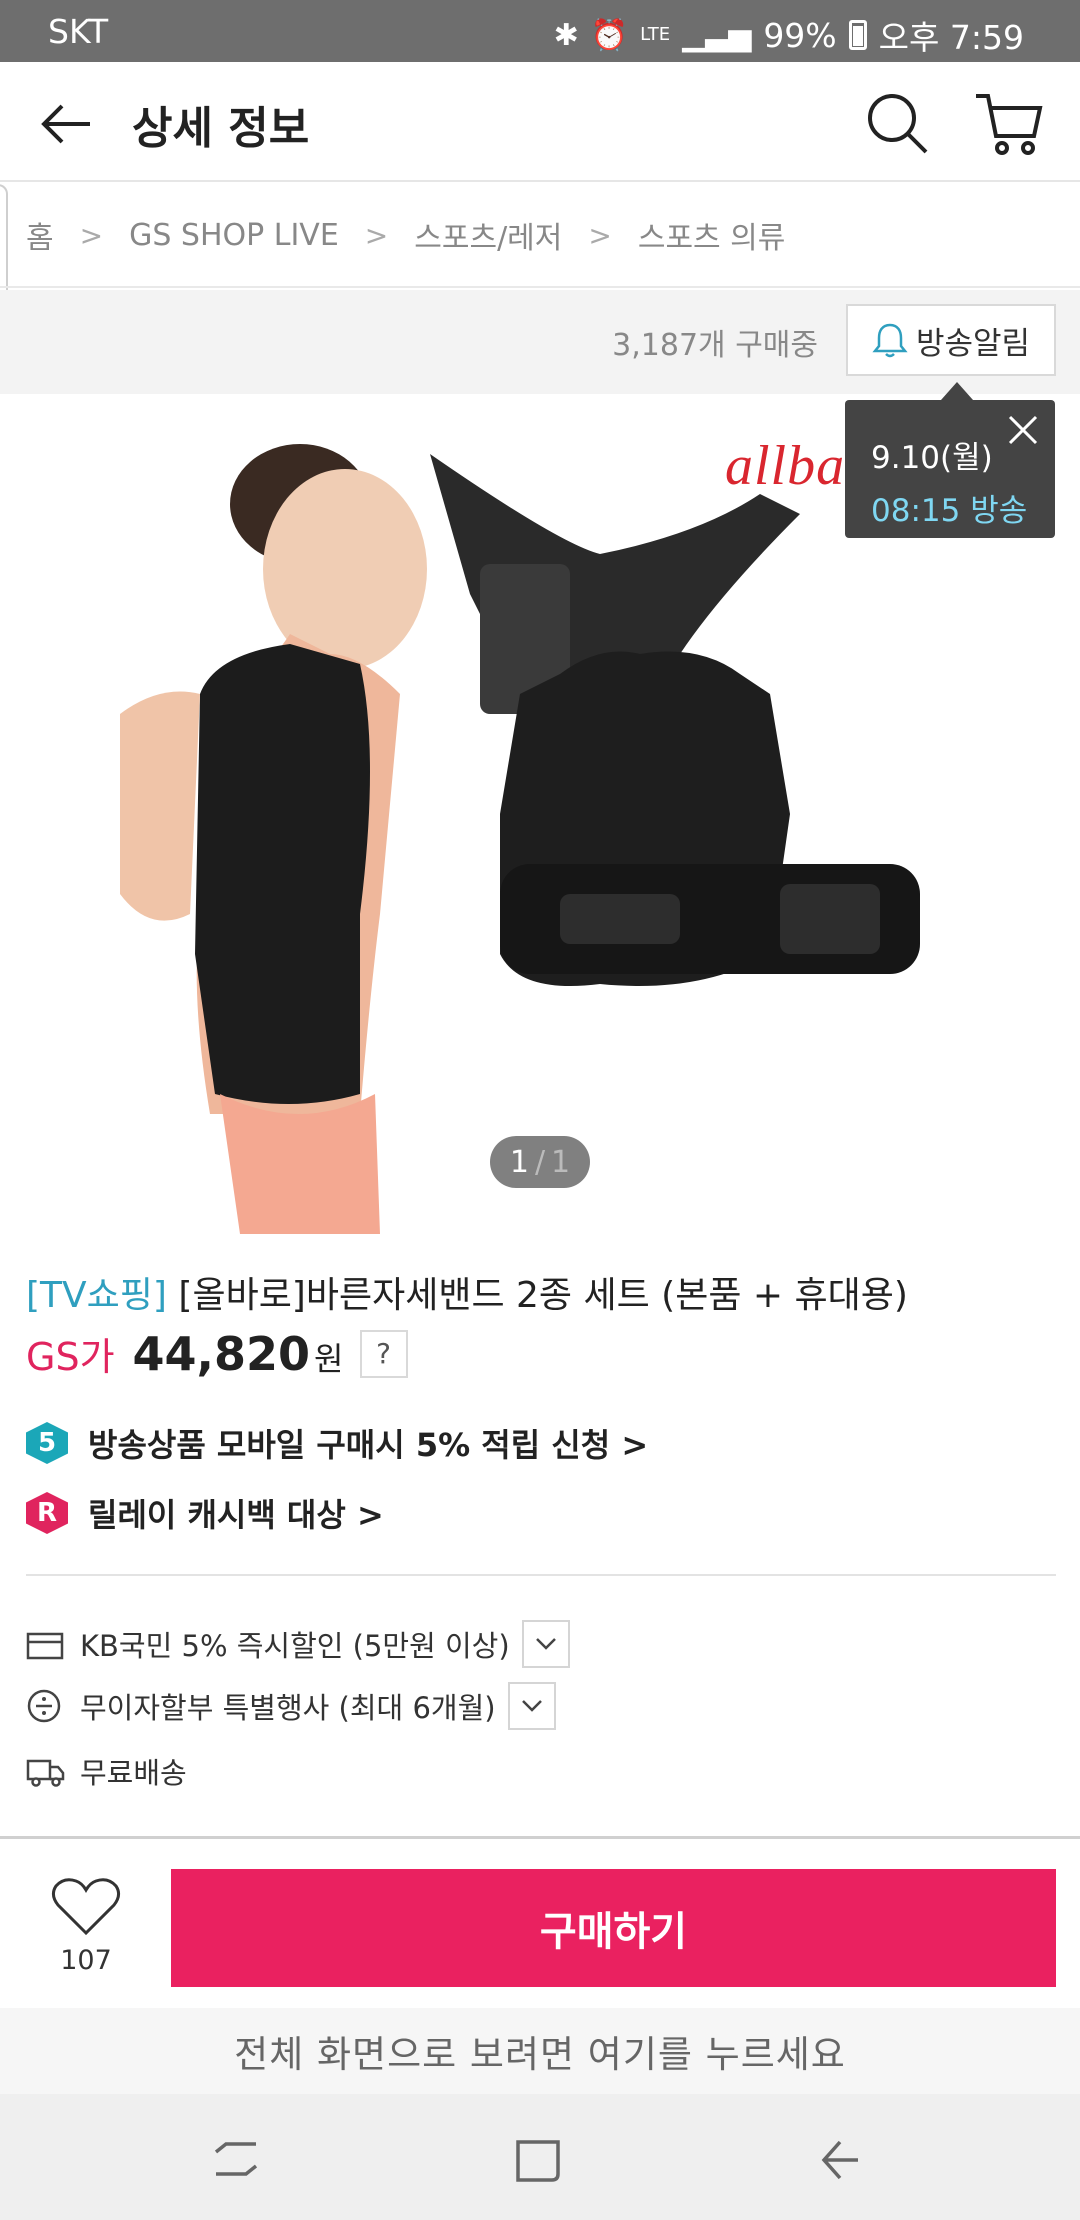 The width and height of the screenshot is (1080, 2220). I want to click on benefit-installment: 무이자할부 특별행사 (최대 6개월), so click(291, 1706).